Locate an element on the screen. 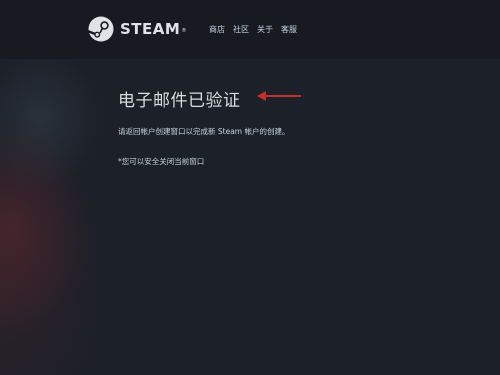 The image size is (500, 375). red-arrow-icon is located at coordinates (279, 96).